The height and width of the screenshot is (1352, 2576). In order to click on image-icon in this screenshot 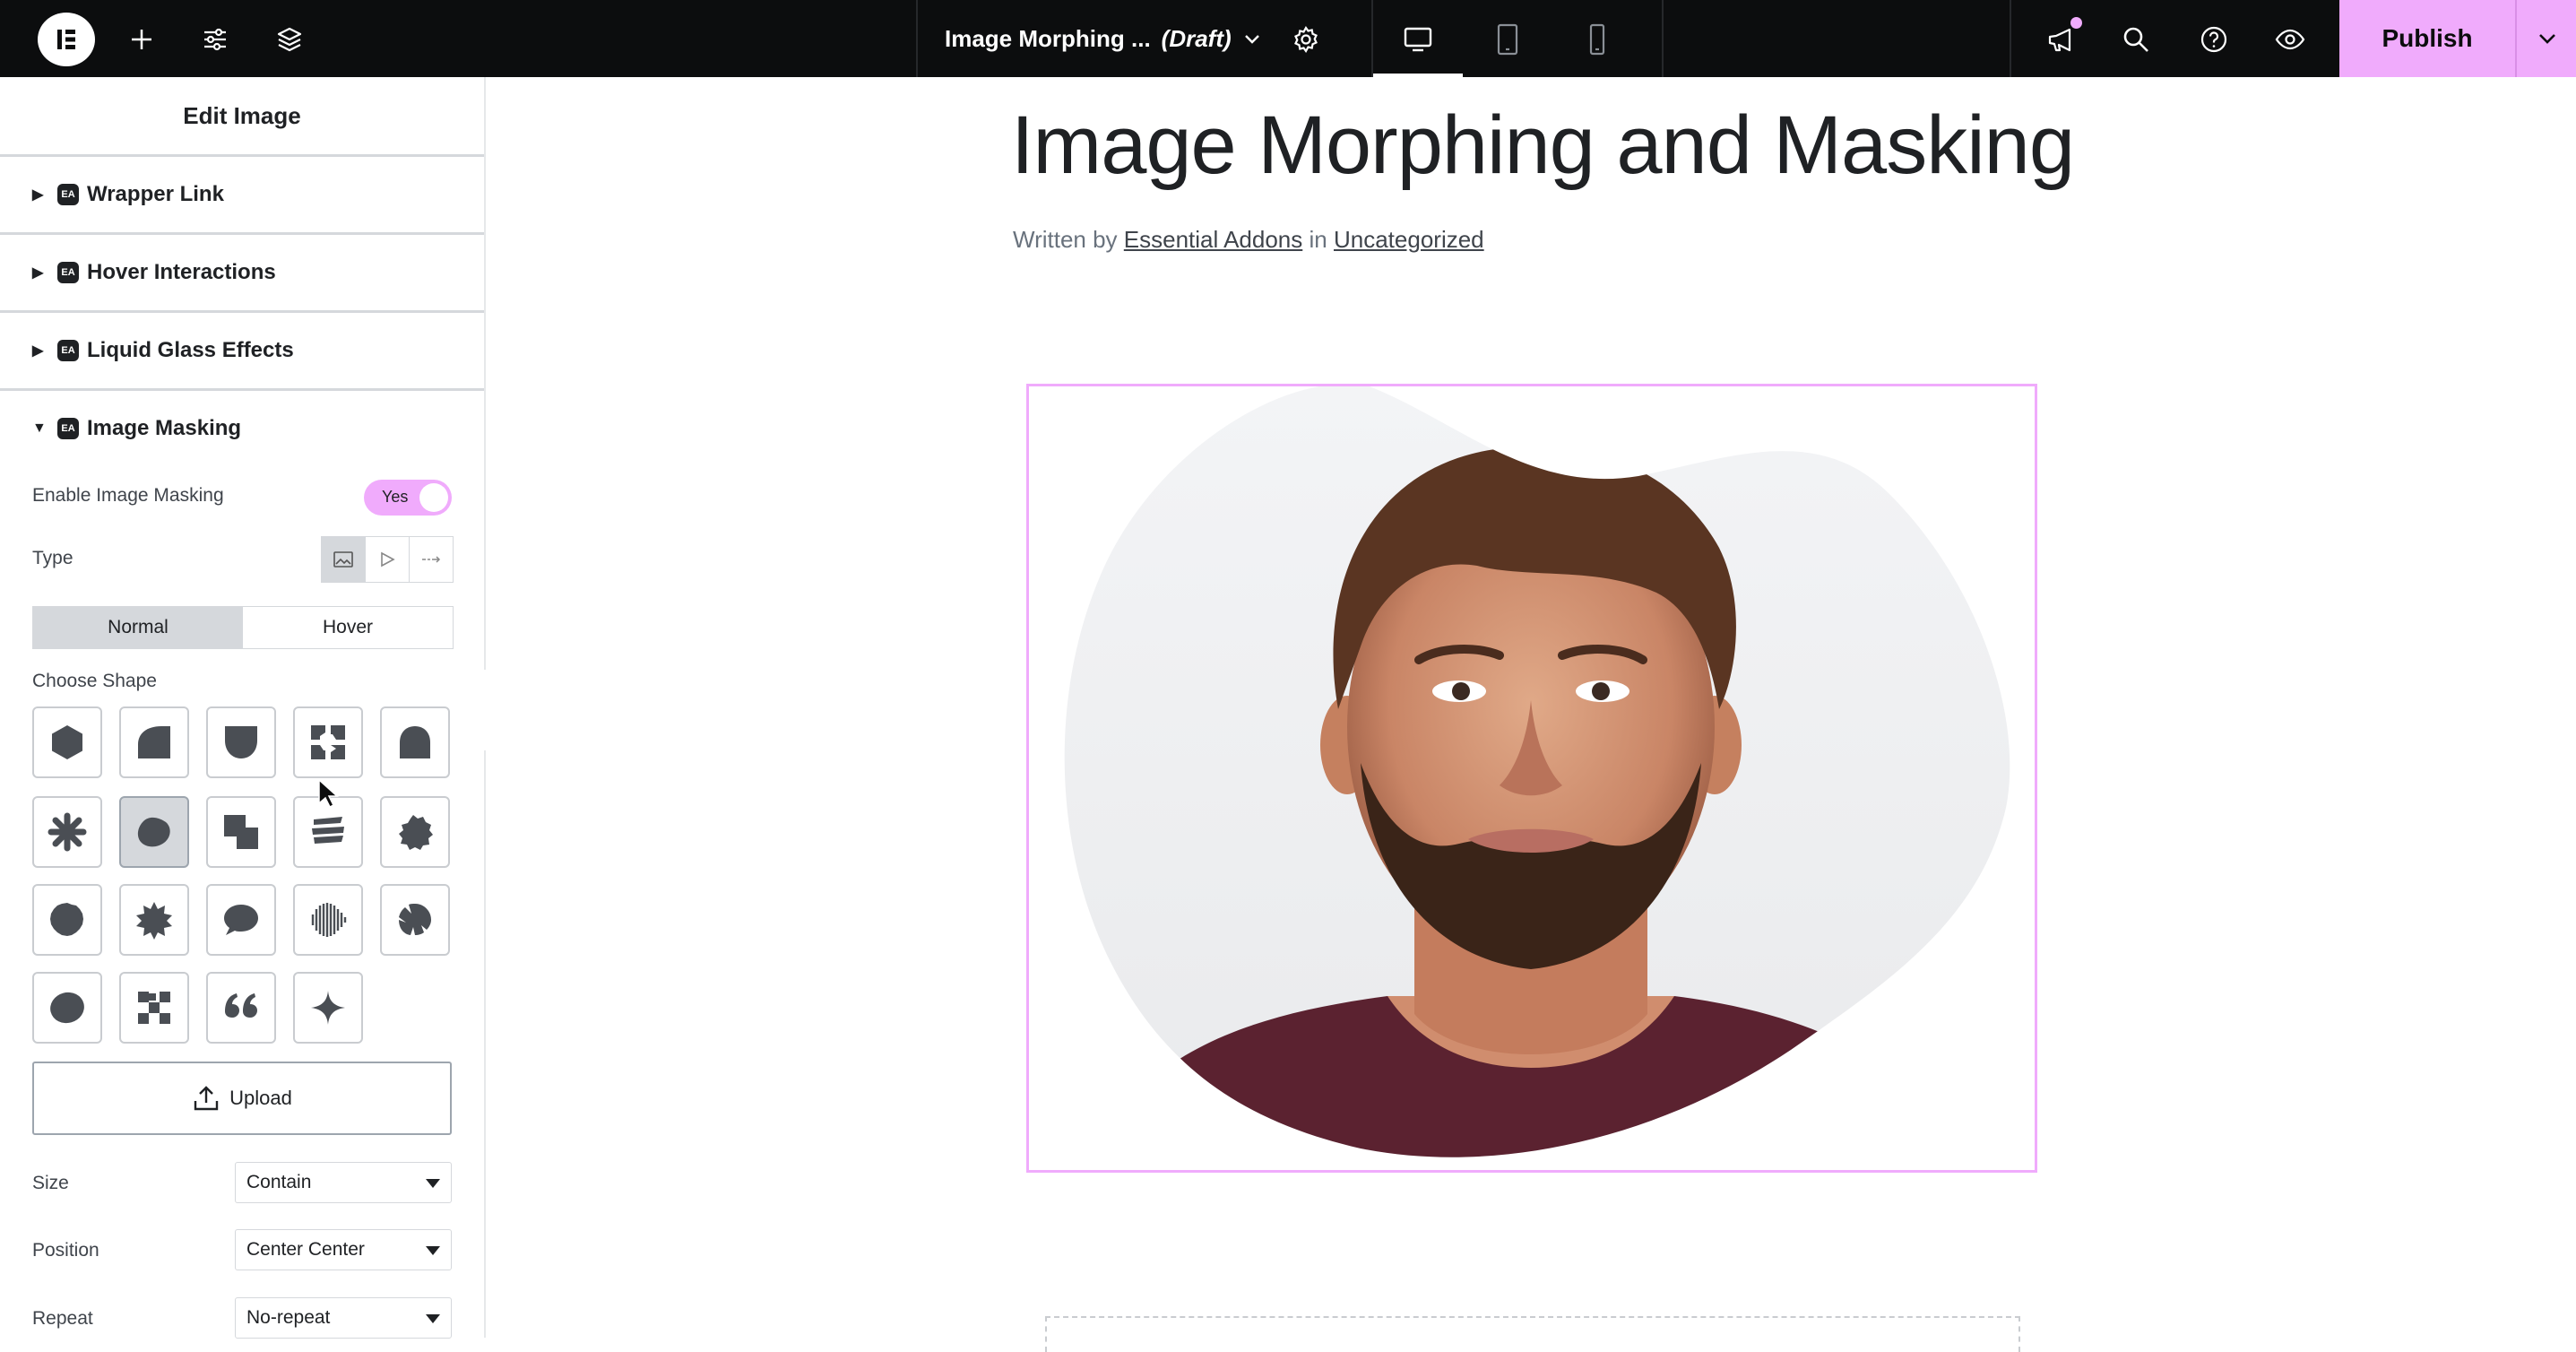, I will do `click(343, 560)`.